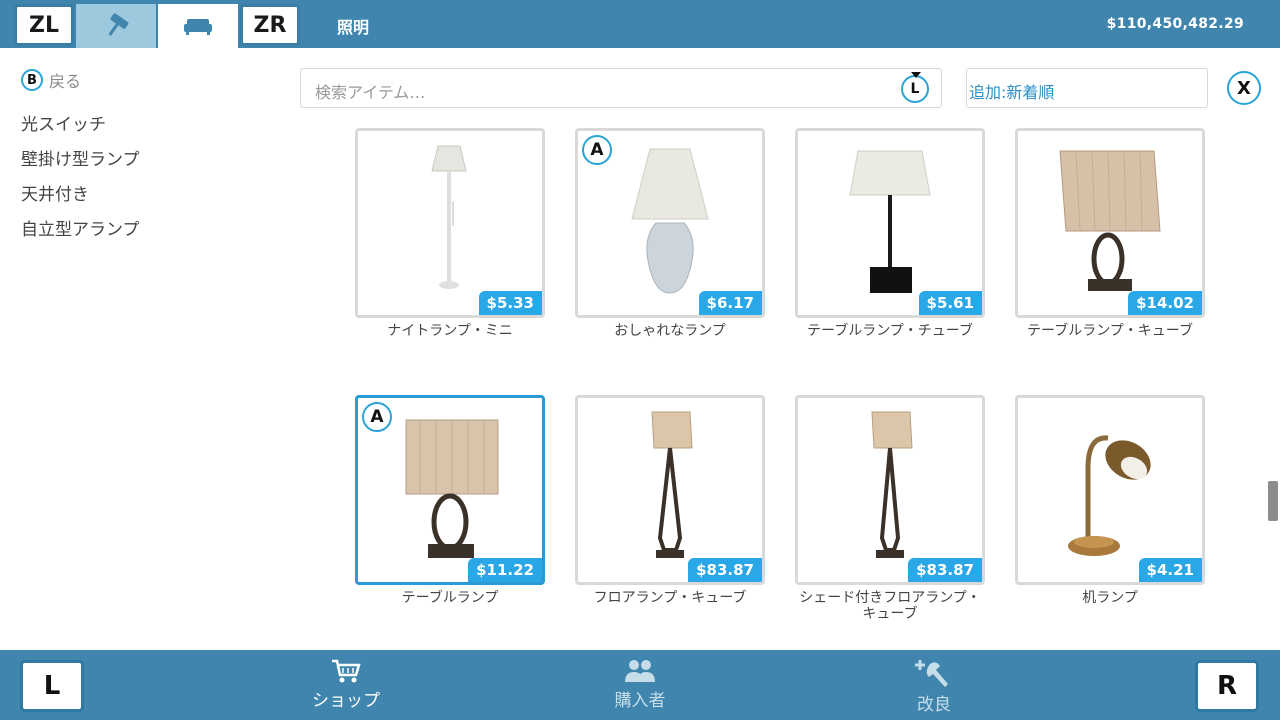 This screenshot has height=720, width=1280. What do you see at coordinates (670, 331) in the screenshot?
I see `item-name: おしゃれなランプ` at bounding box center [670, 331].